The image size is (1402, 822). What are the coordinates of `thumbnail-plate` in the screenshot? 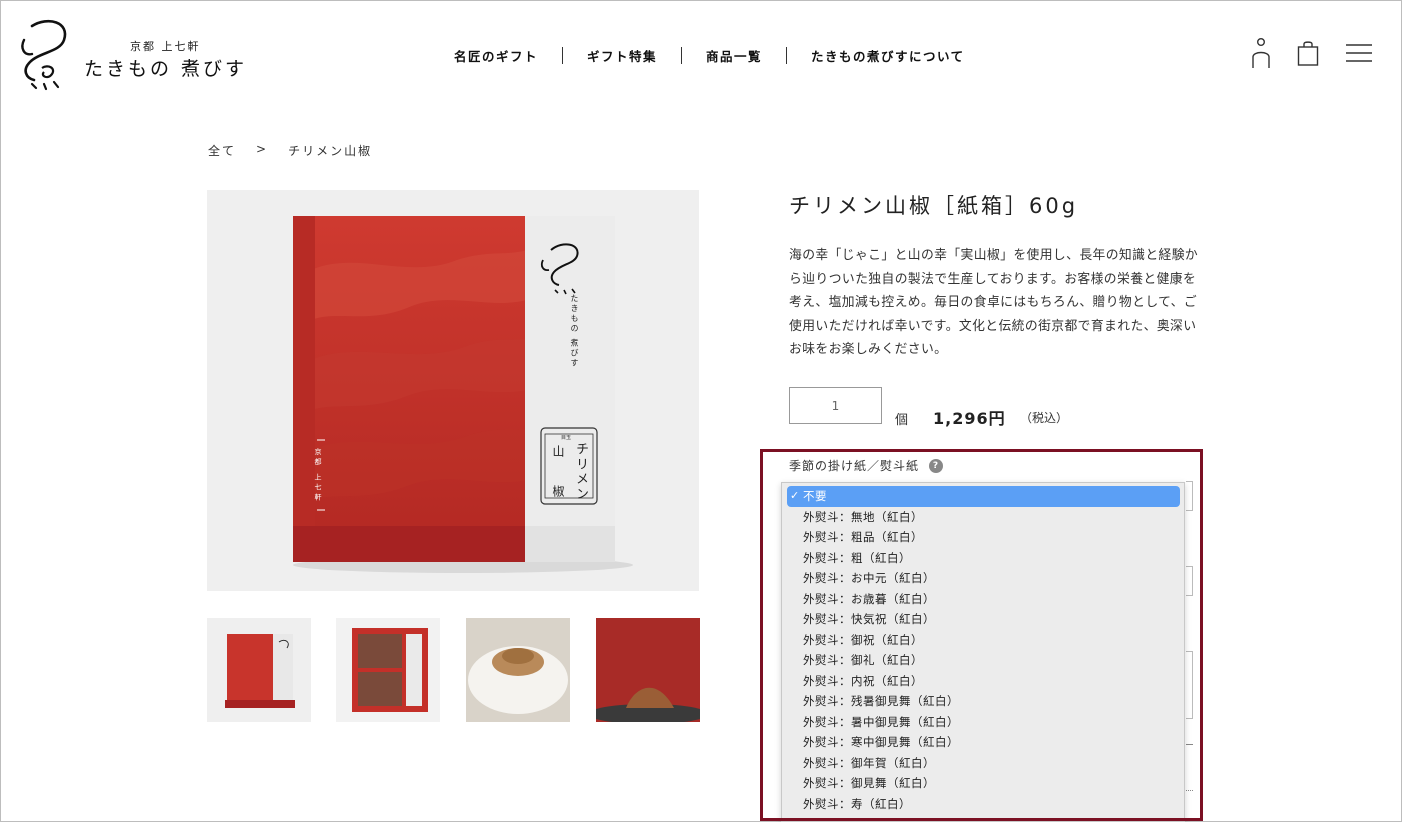 It's located at (648, 670).